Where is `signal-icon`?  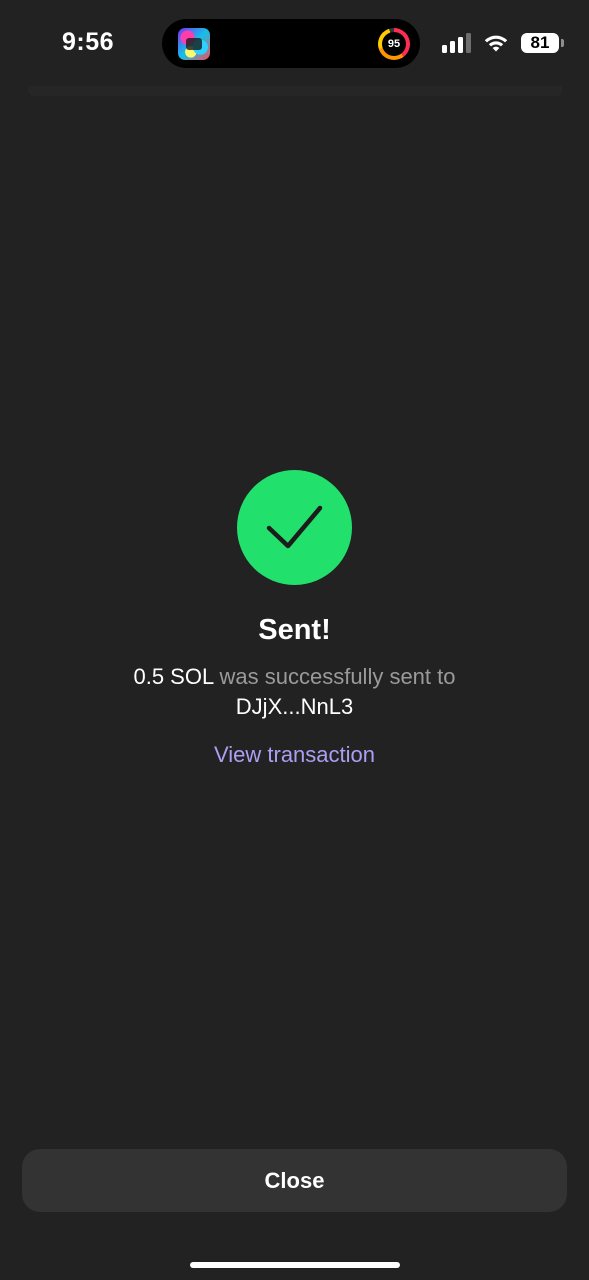
signal-icon is located at coordinates (456, 43).